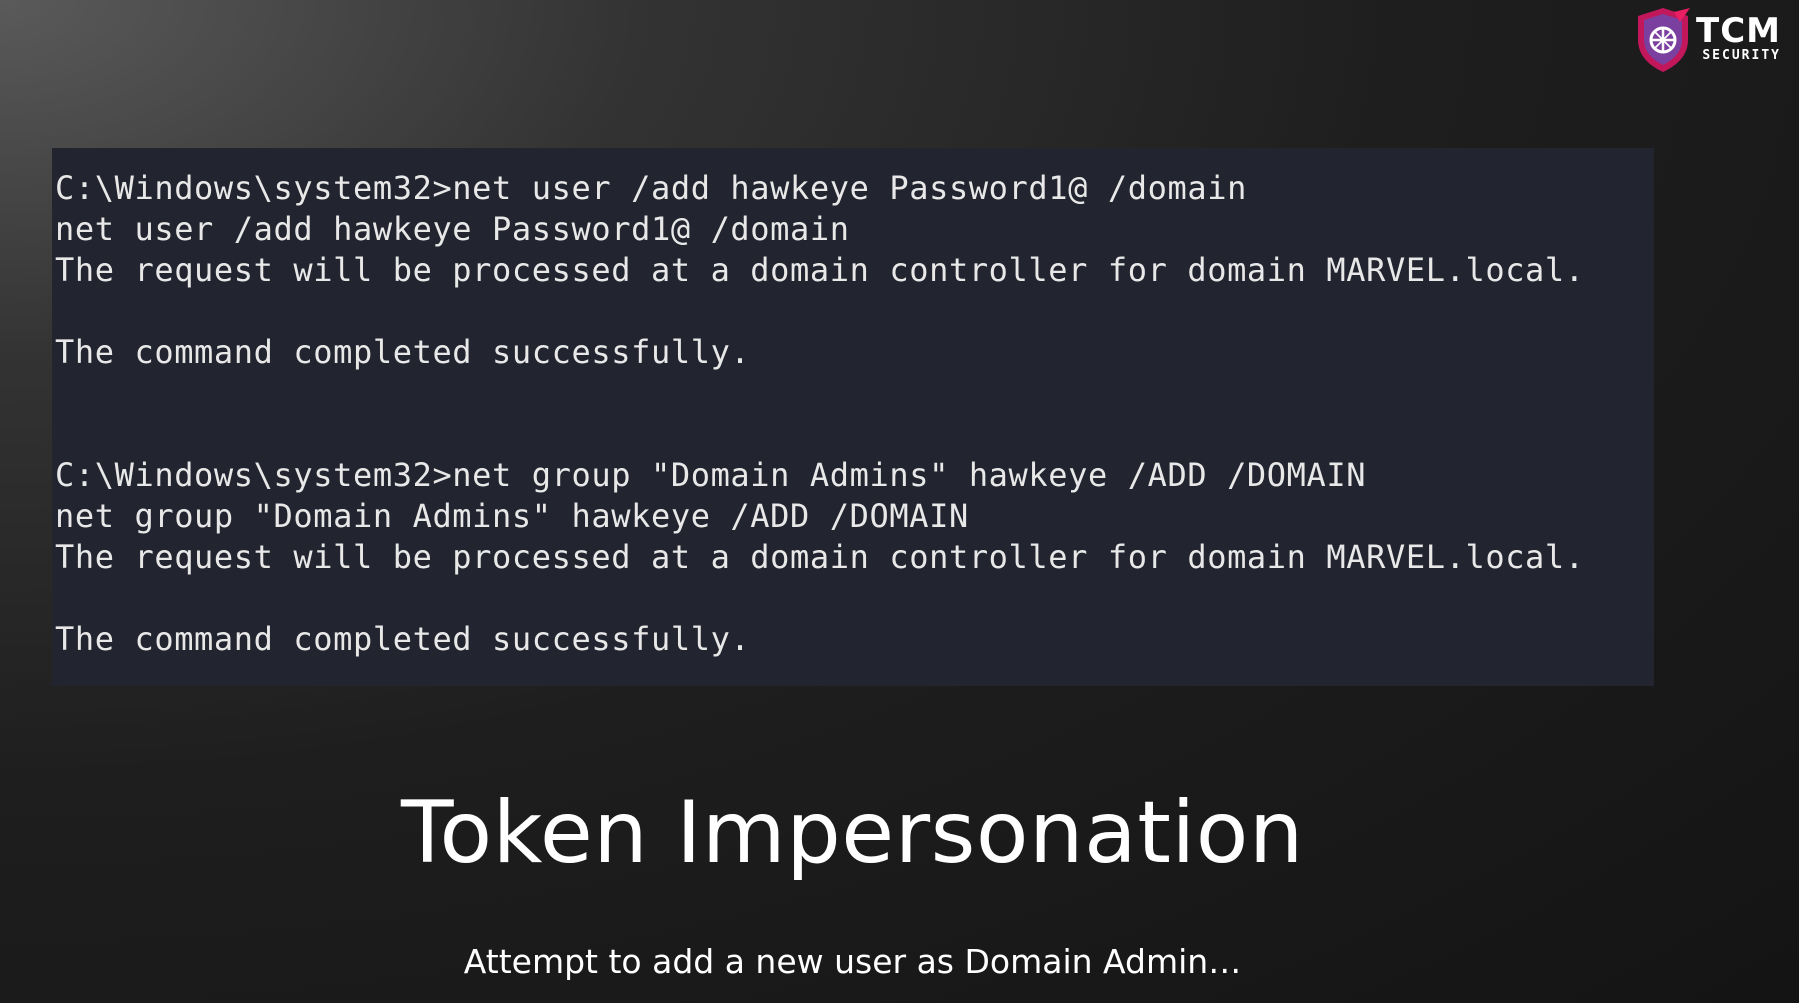 The width and height of the screenshot is (1799, 1003). Describe the element at coordinates (1664, 40) in the screenshot. I see `shield-icon` at that location.